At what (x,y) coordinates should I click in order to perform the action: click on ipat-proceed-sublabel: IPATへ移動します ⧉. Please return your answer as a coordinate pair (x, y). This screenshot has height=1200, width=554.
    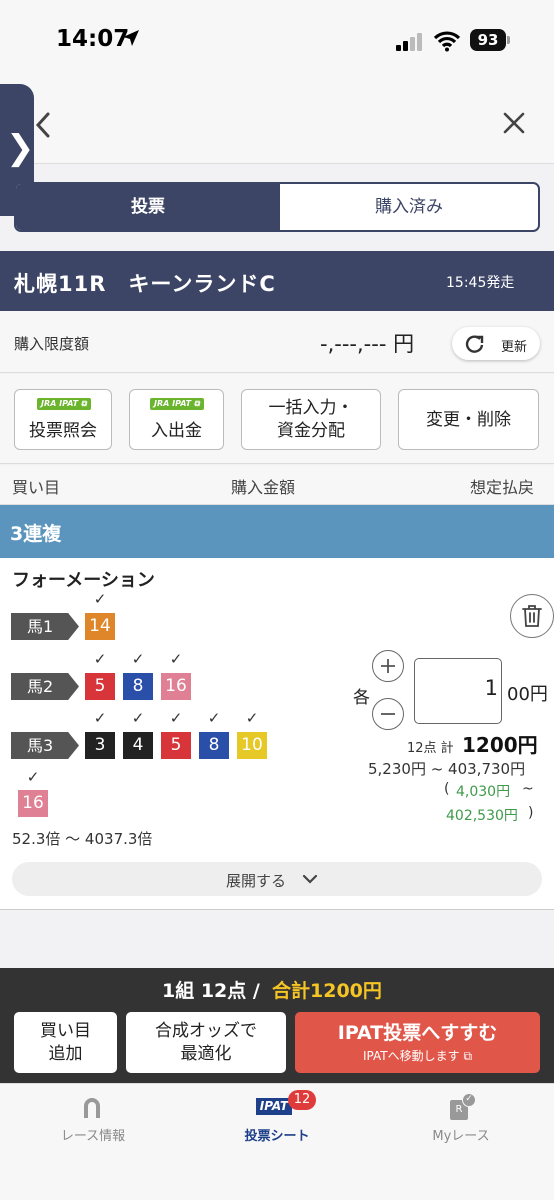
    Looking at the image, I should click on (417, 1055).